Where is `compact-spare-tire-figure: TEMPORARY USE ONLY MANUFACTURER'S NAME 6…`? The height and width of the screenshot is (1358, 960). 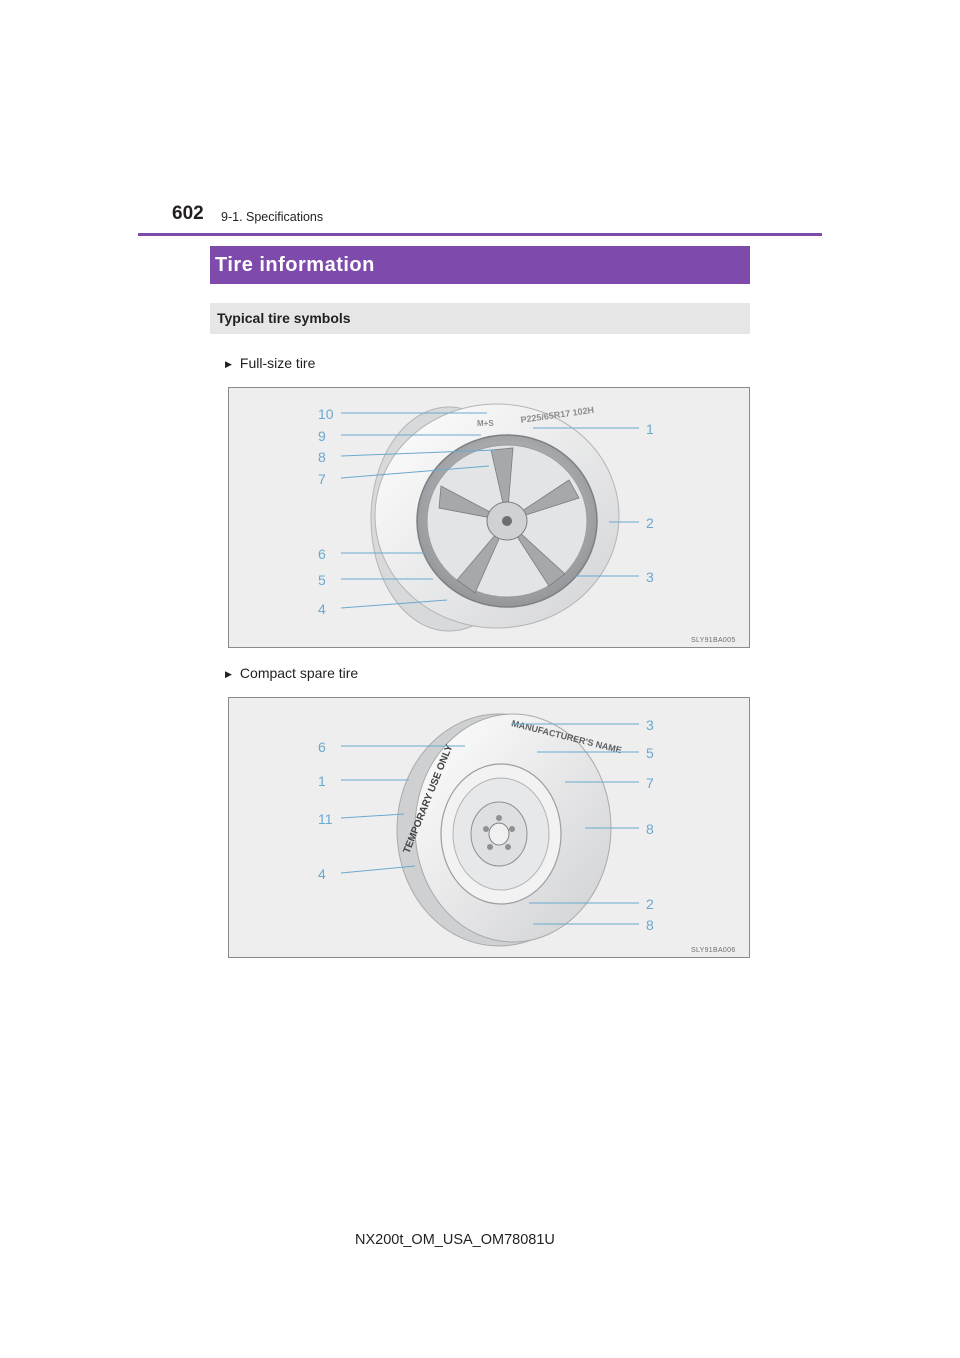
compact-spare-tire-figure: TEMPORARY USE ONLY MANUFACTURER'S NAME 6… is located at coordinates (489, 827).